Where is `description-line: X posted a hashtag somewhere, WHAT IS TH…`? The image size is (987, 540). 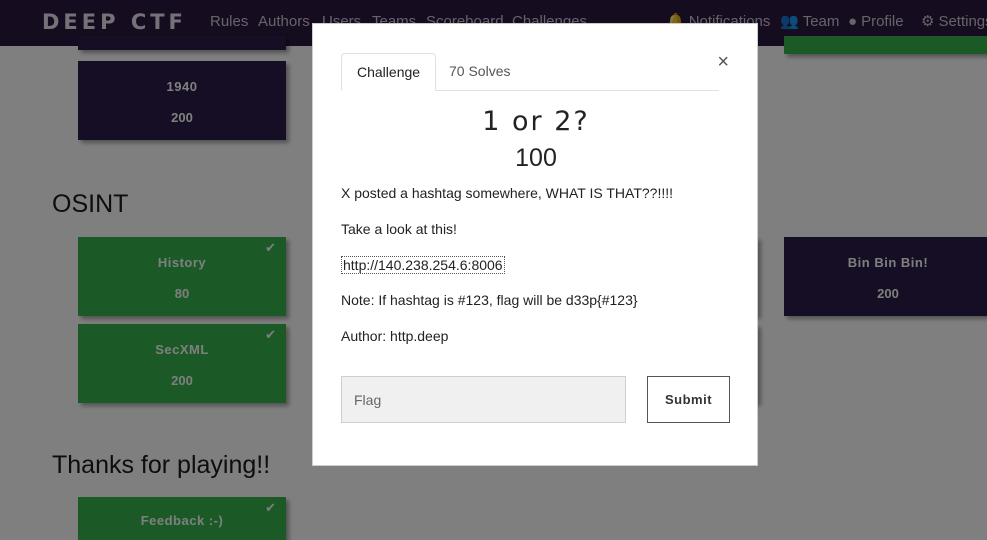
description-line: X posted a hashtag somewhere, WHAT IS TH… is located at coordinates (507, 193).